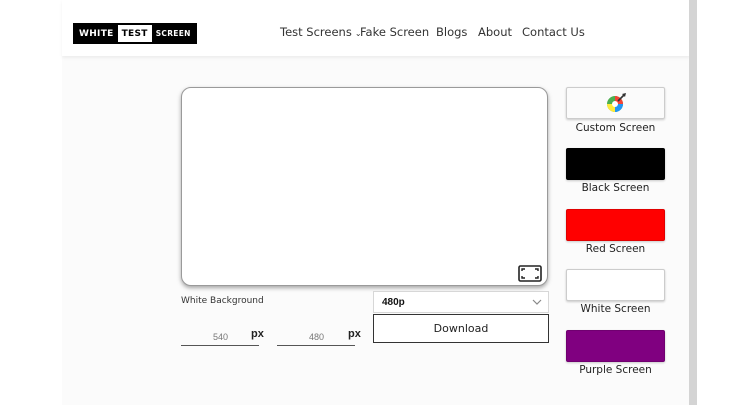 The width and height of the screenshot is (730, 405). I want to click on resolution-selected-value: 480p, so click(393, 302).